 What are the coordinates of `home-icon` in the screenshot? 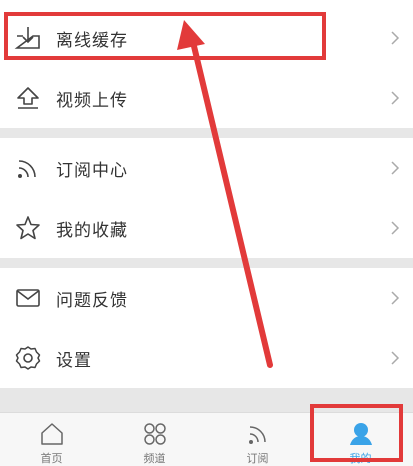 It's located at (52, 434).